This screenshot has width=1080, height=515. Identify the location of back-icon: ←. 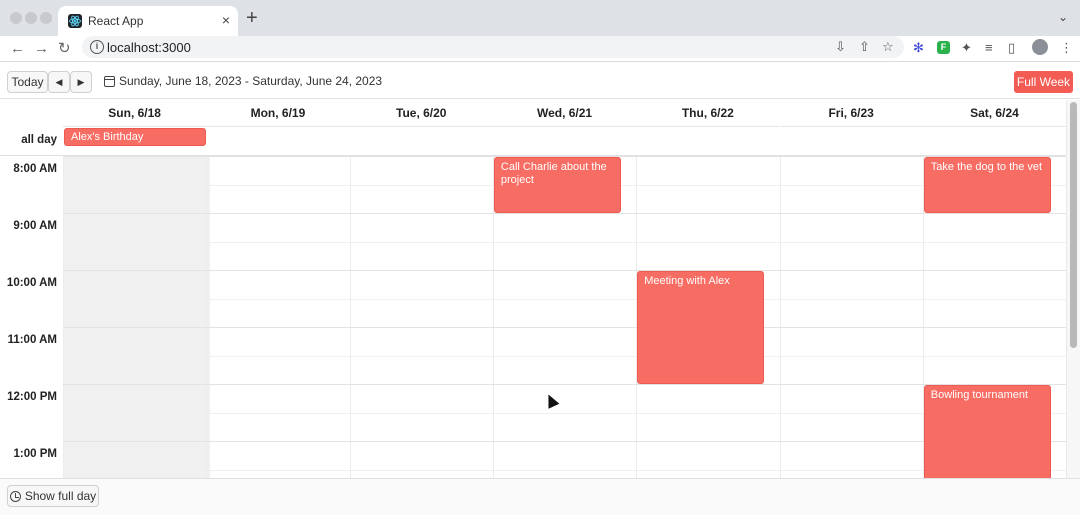
(17, 49).